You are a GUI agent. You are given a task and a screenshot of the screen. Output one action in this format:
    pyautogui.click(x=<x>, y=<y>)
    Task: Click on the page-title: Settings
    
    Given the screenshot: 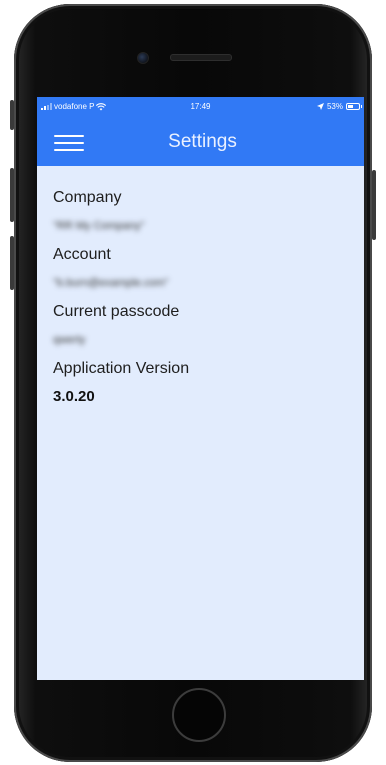 What is the action you would take?
    pyautogui.click(x=202, y=141)
    